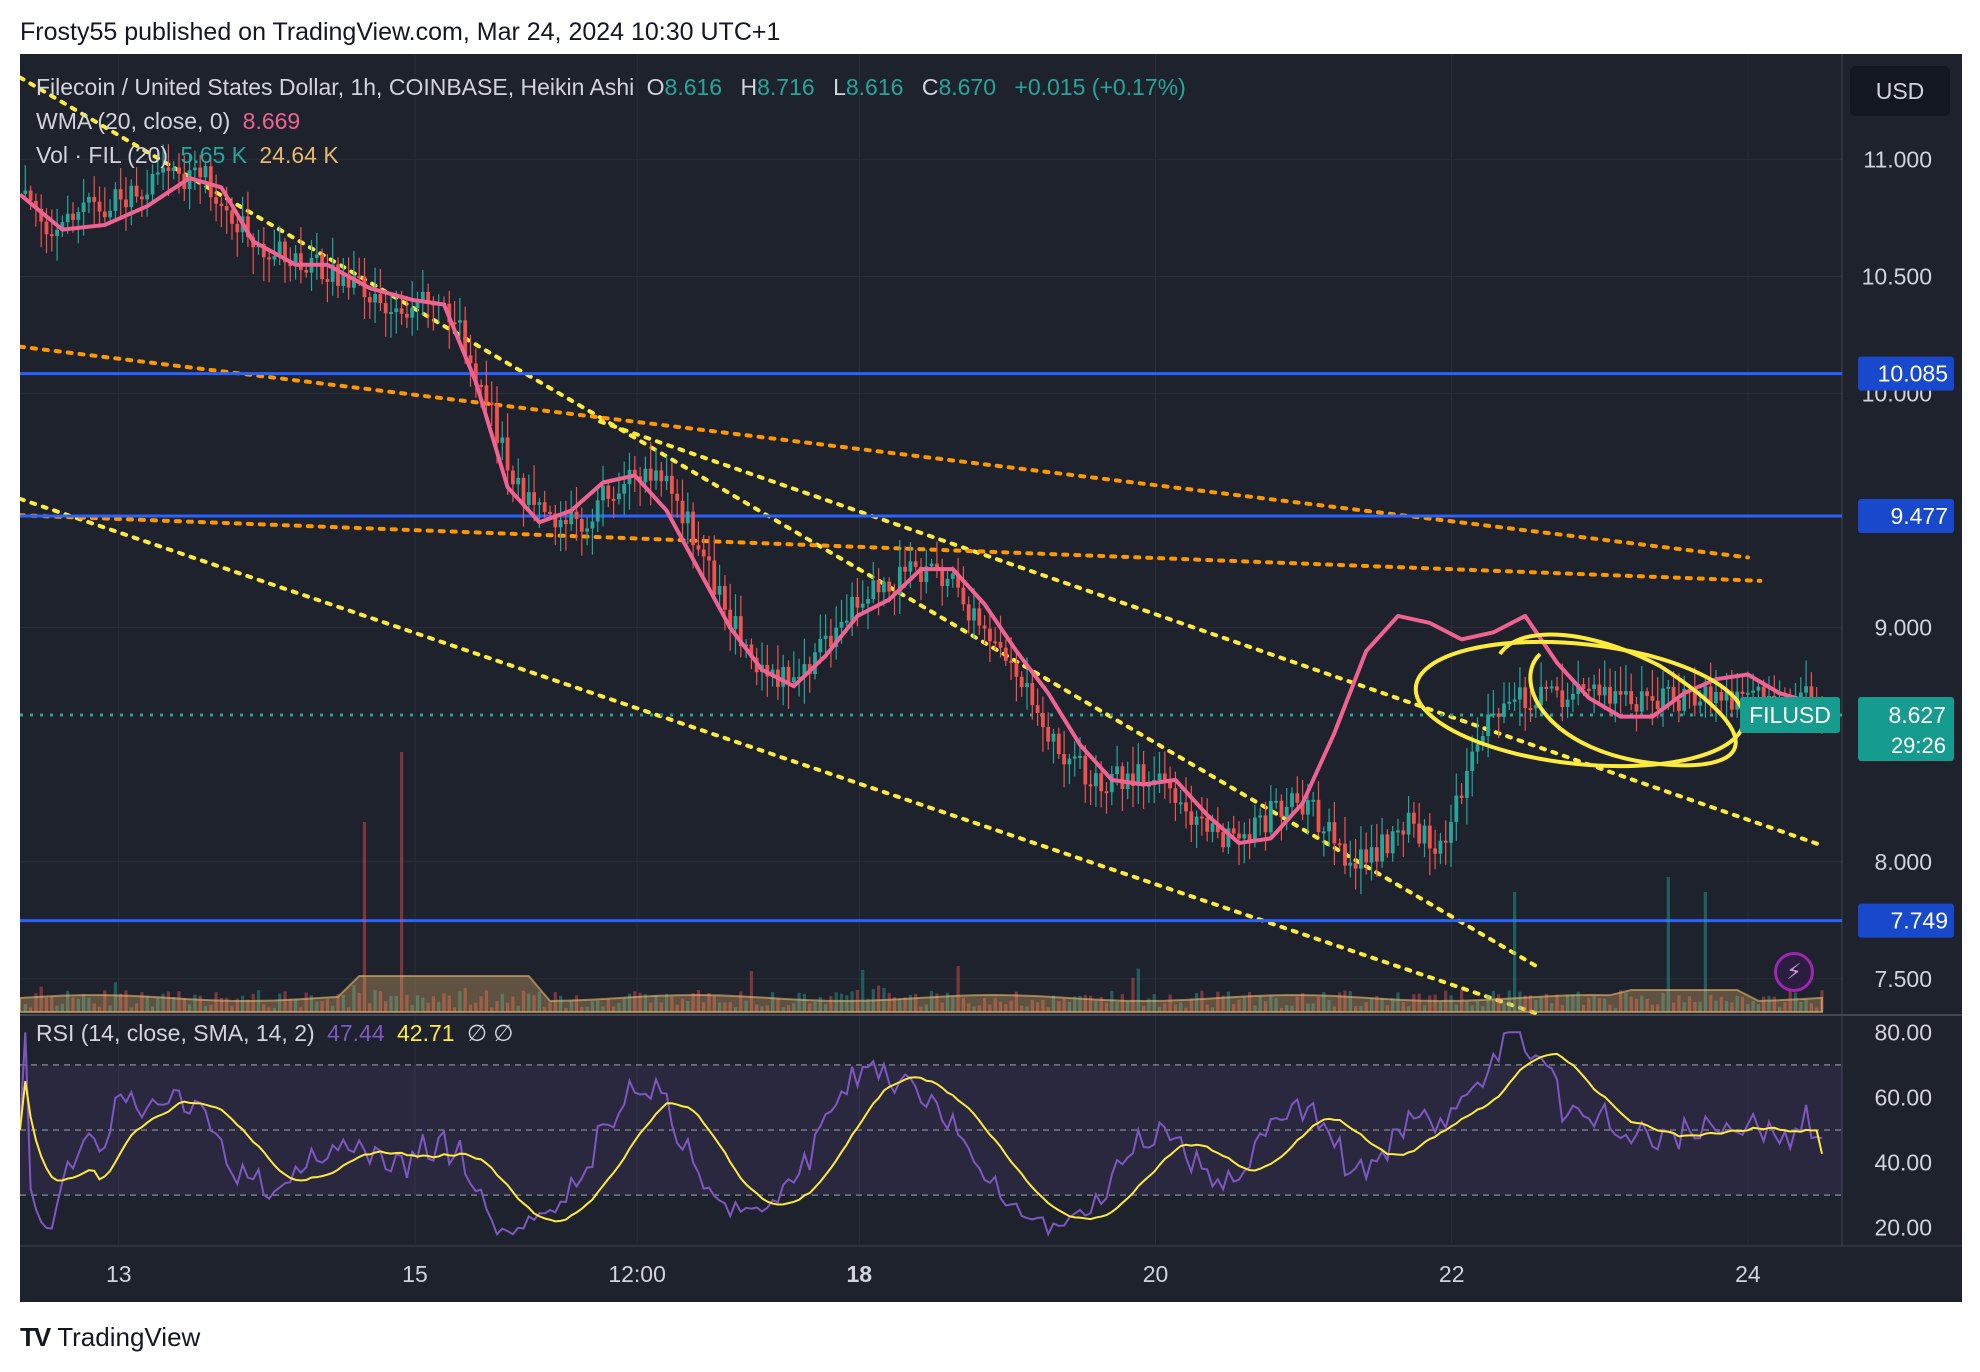 The image size is (1980, 1372). I want to click on volume-bar, so click(1515, 952).